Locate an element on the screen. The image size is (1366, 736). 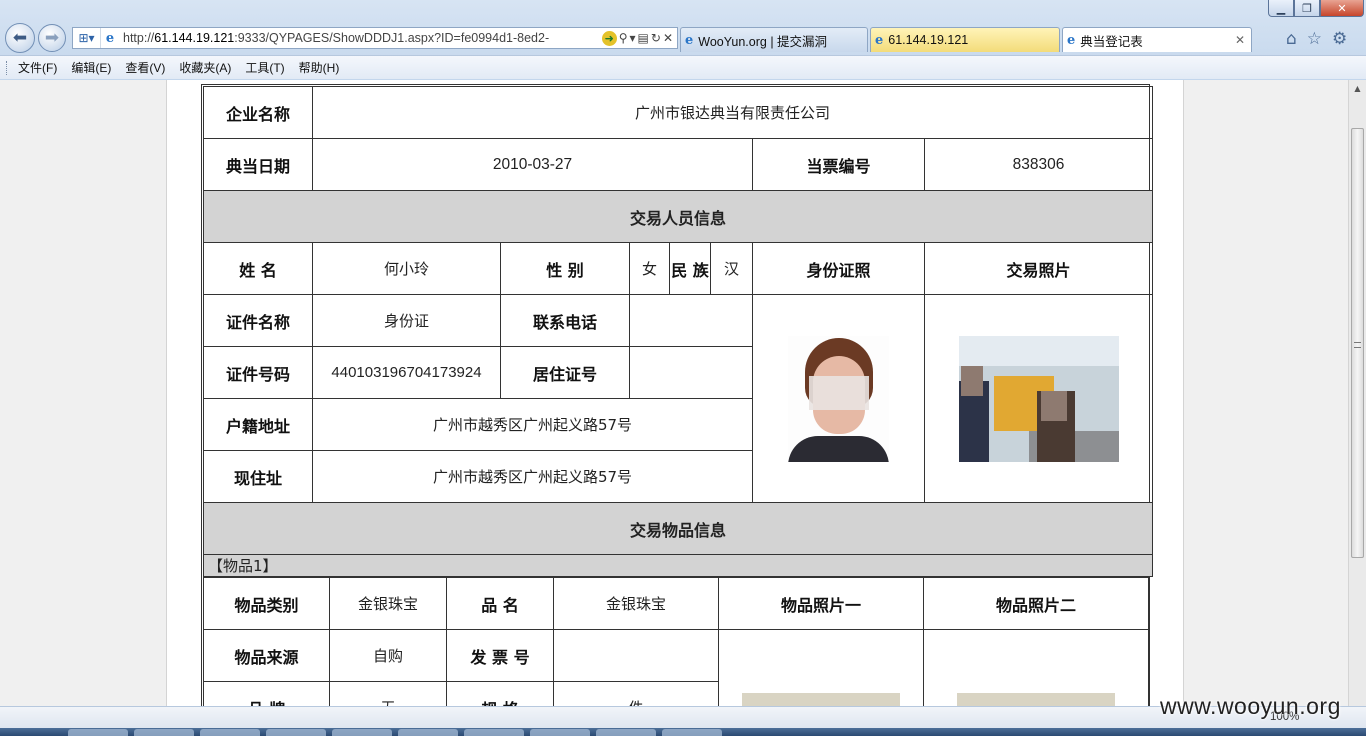
ethnic-value: 汉 is located at coordinates (731, 268).